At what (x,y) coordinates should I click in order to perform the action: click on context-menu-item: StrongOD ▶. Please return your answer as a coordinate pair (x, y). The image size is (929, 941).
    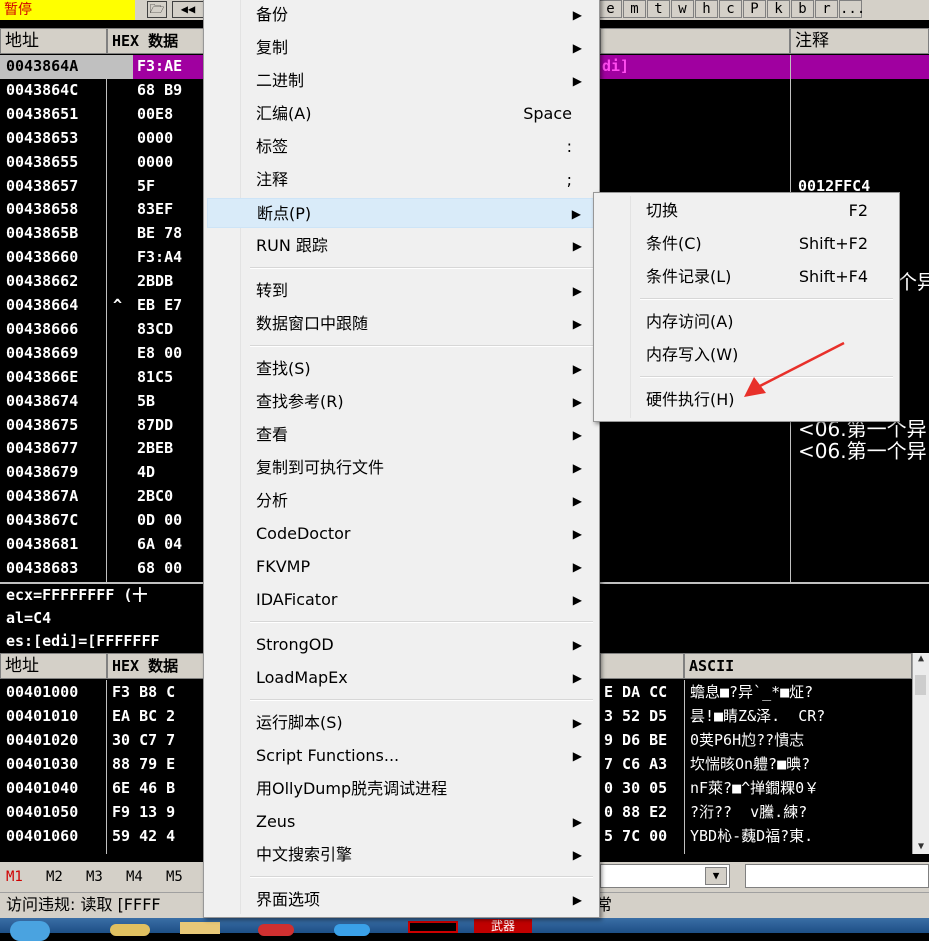
    Looking at the image, I should click on (401, 645).